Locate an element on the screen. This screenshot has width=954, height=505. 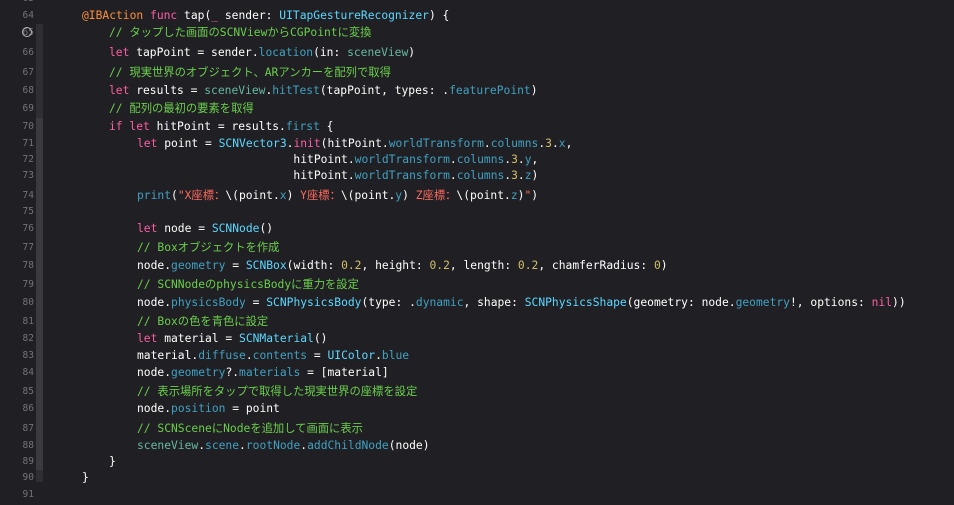
code-text: } is located at coordinates (85, 477).